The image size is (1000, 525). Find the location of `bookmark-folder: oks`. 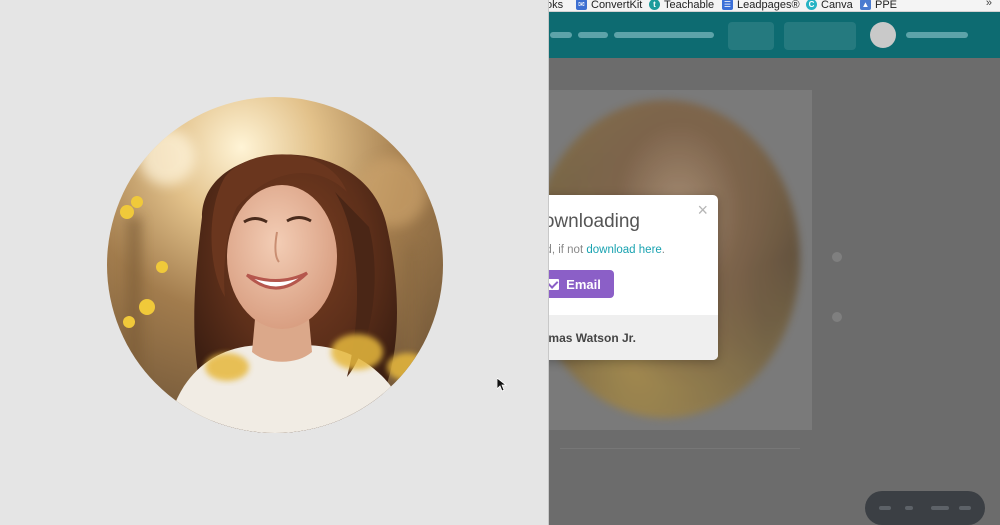

bookmark-folder: oks is located at coordinates (554, 5).